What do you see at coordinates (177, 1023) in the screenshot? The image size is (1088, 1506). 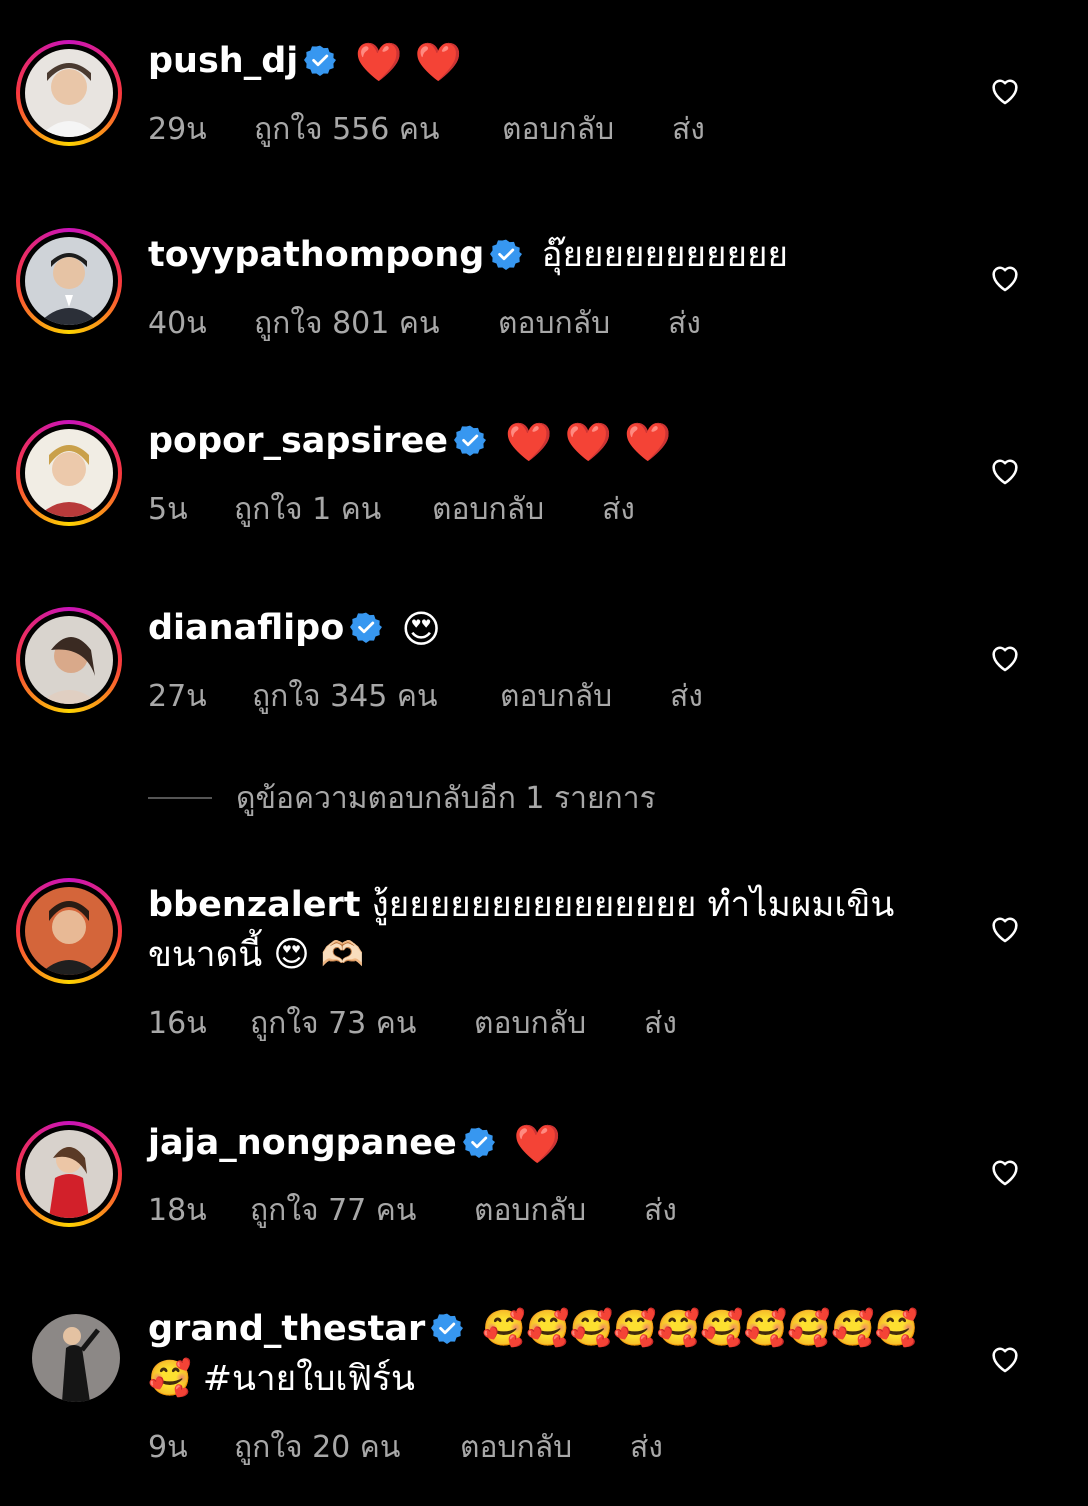 I see `comment-time: 16น` at bounding box center [177, 1023].